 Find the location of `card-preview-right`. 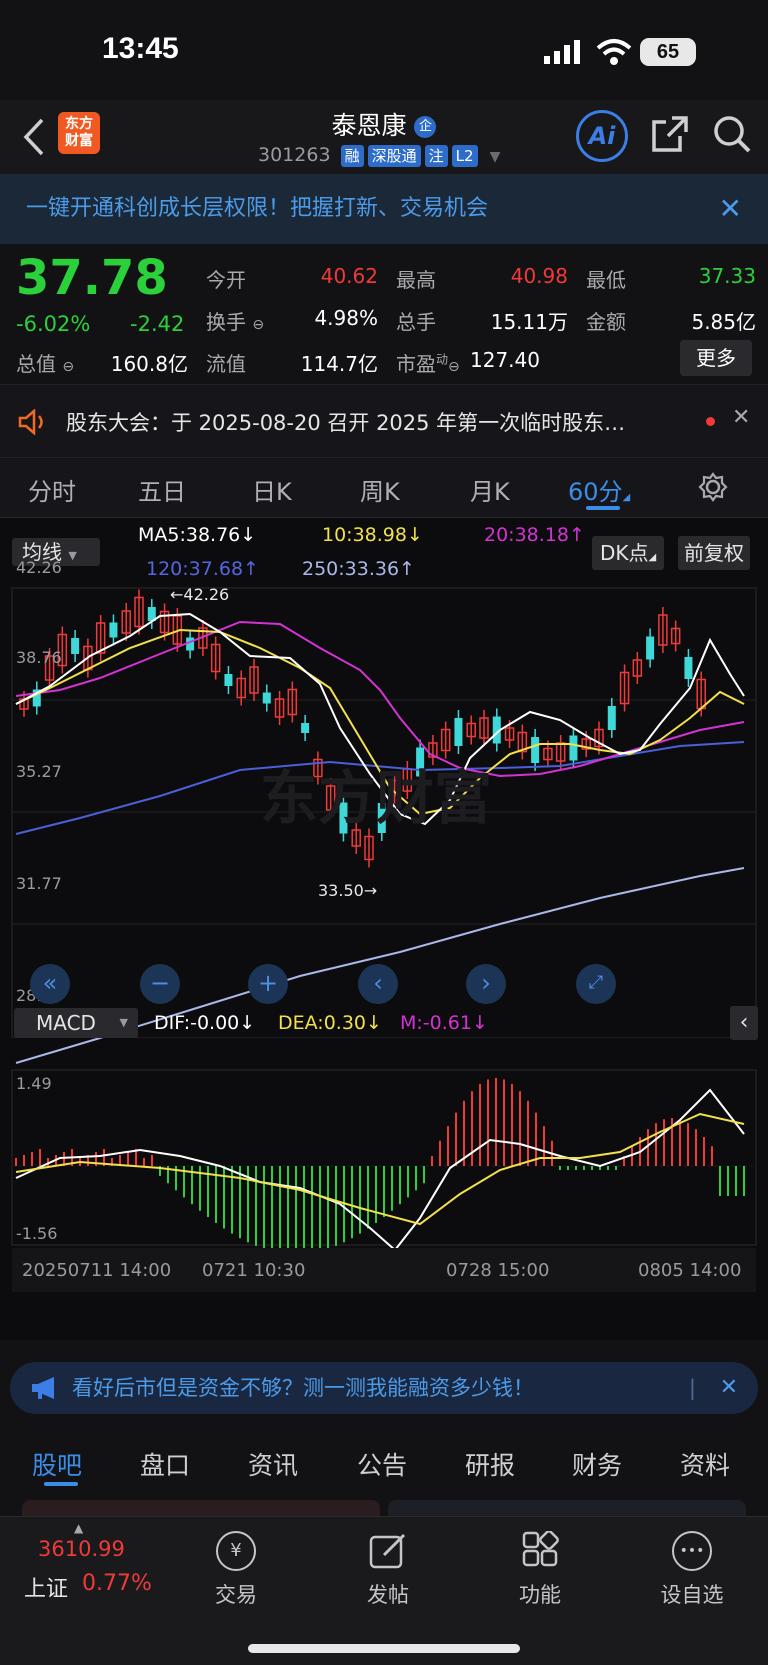

card-preview-right is located at coordinates (567, 1508).